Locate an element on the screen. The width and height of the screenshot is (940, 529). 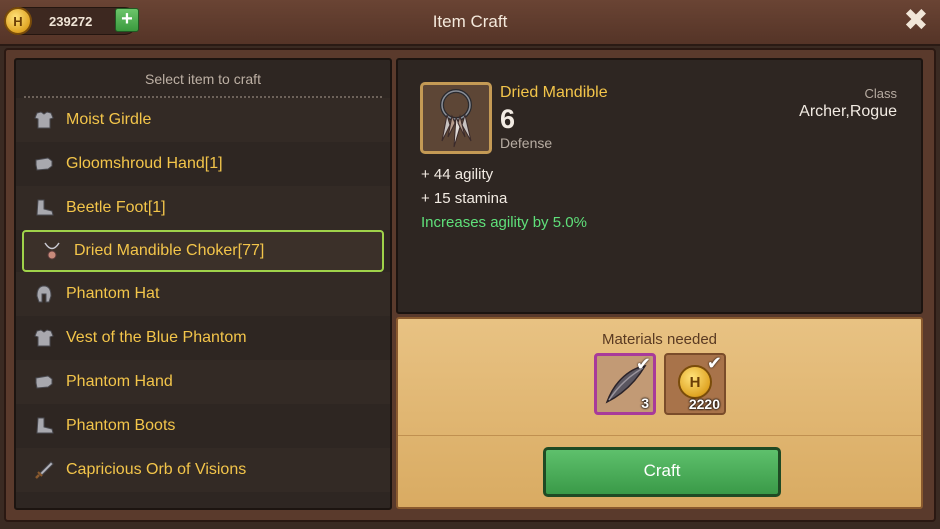
list-item: Capricious Orb of Visions is located at coordinates (203, 470).